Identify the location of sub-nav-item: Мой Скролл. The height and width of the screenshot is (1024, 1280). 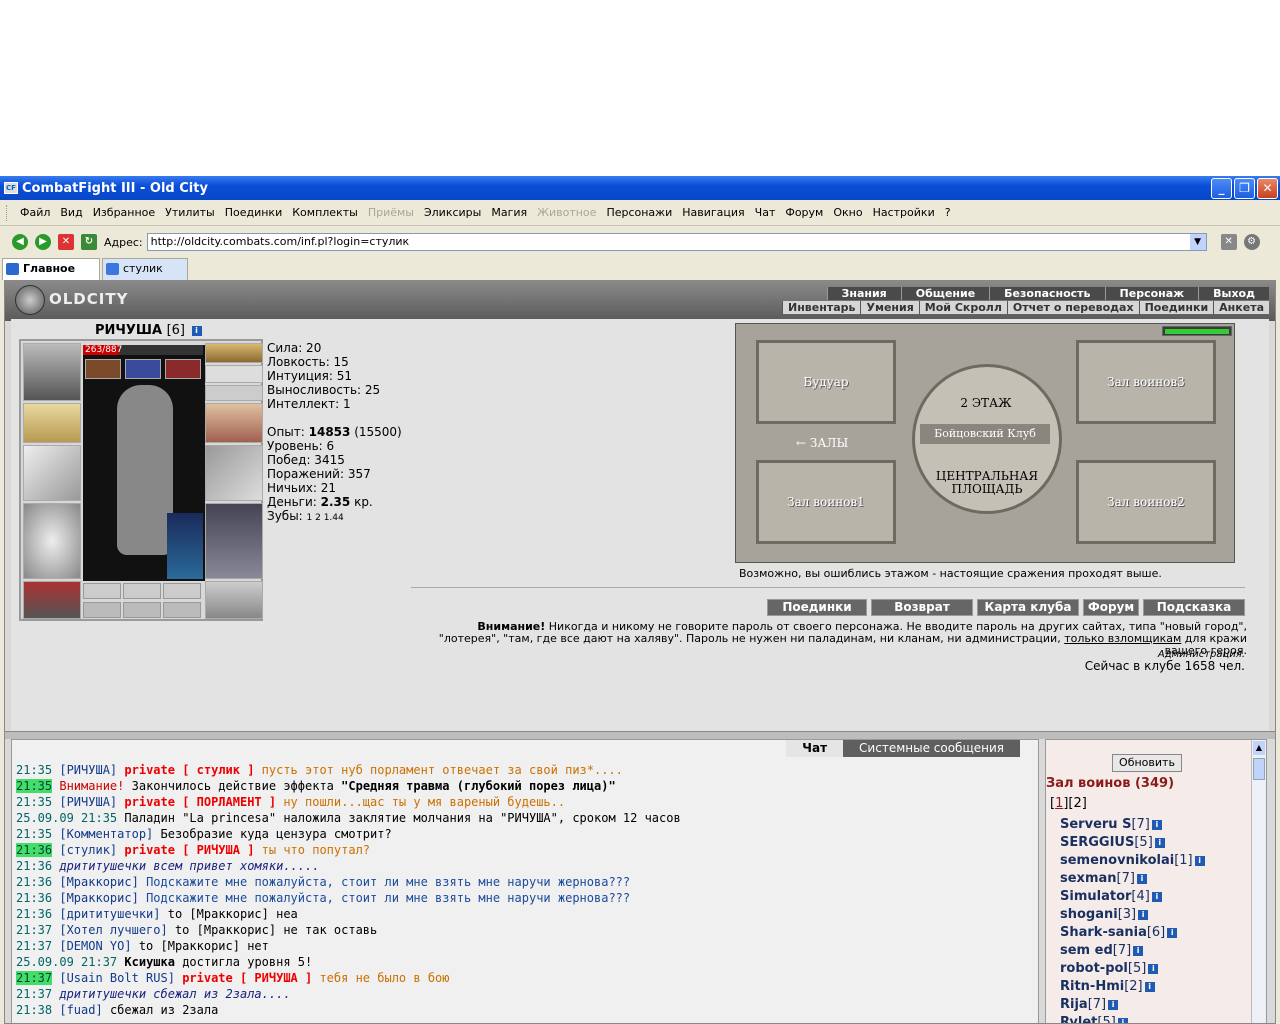
(962, 307).